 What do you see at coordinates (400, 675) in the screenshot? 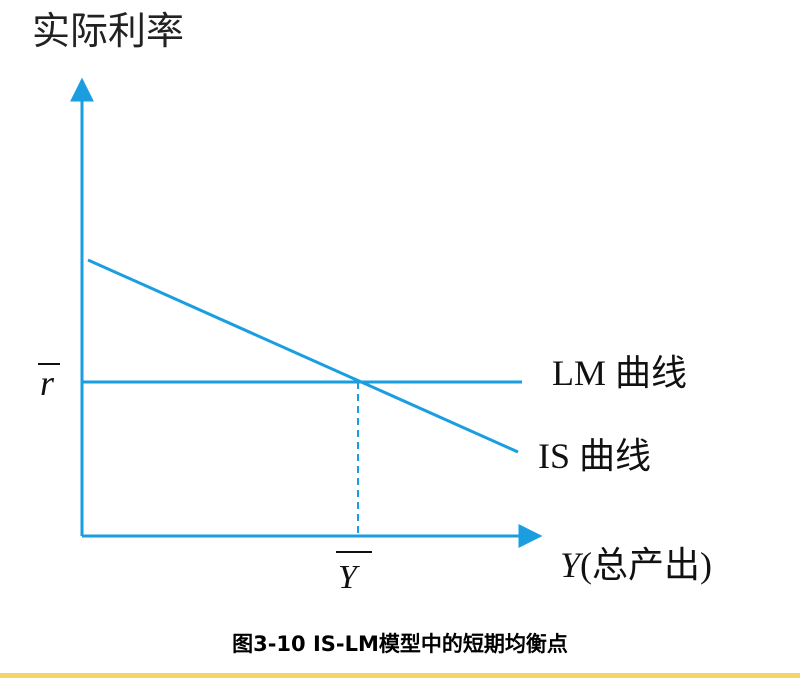
I see `bottom-bar` at bounding box center [400, 675].